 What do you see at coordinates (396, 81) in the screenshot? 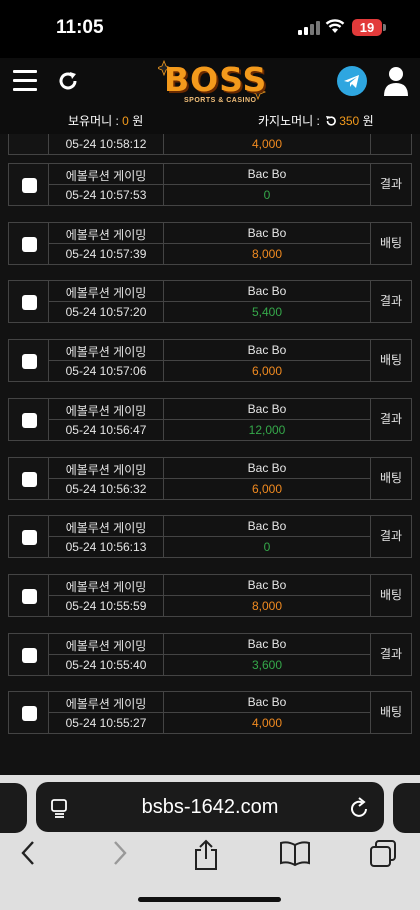
I see `user-profile-icon` at bounding box center [396, 81].